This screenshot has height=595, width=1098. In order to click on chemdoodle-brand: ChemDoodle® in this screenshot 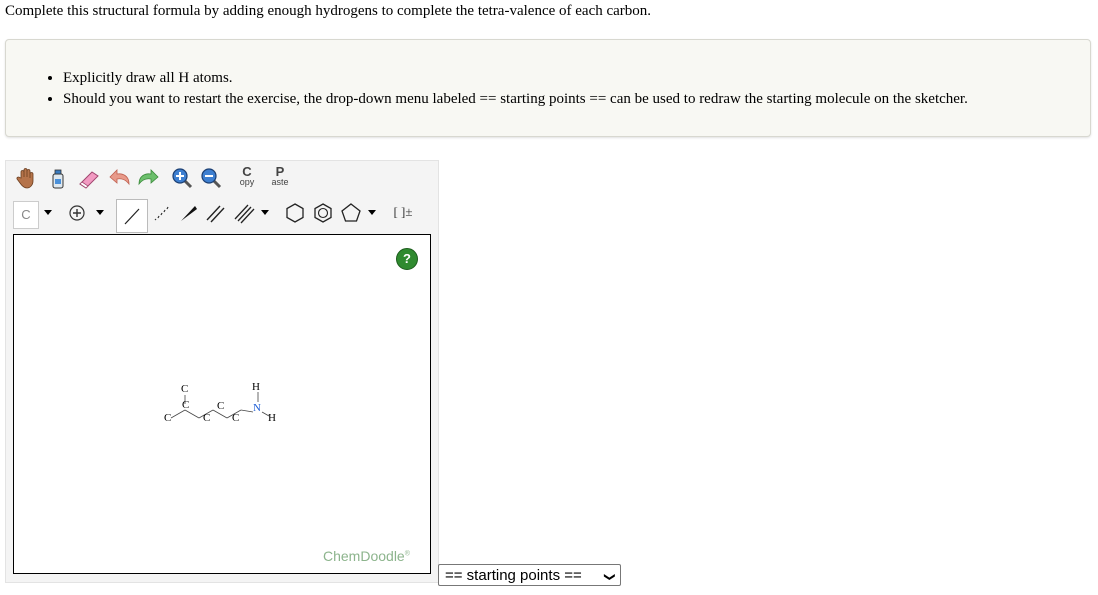, I will do `click(366, 556)`.